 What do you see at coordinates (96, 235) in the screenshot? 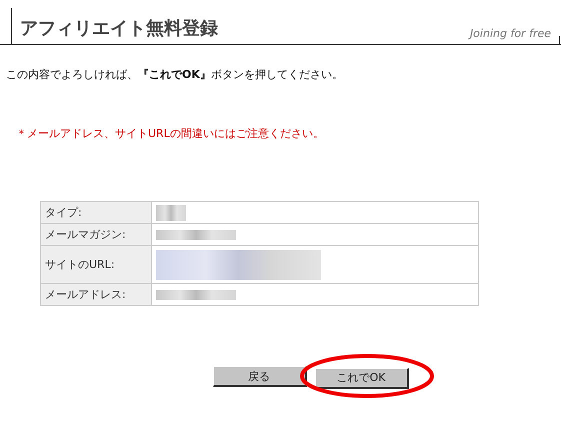
I see `field-label: メールマガジン:` at bounding box center [96, 235].